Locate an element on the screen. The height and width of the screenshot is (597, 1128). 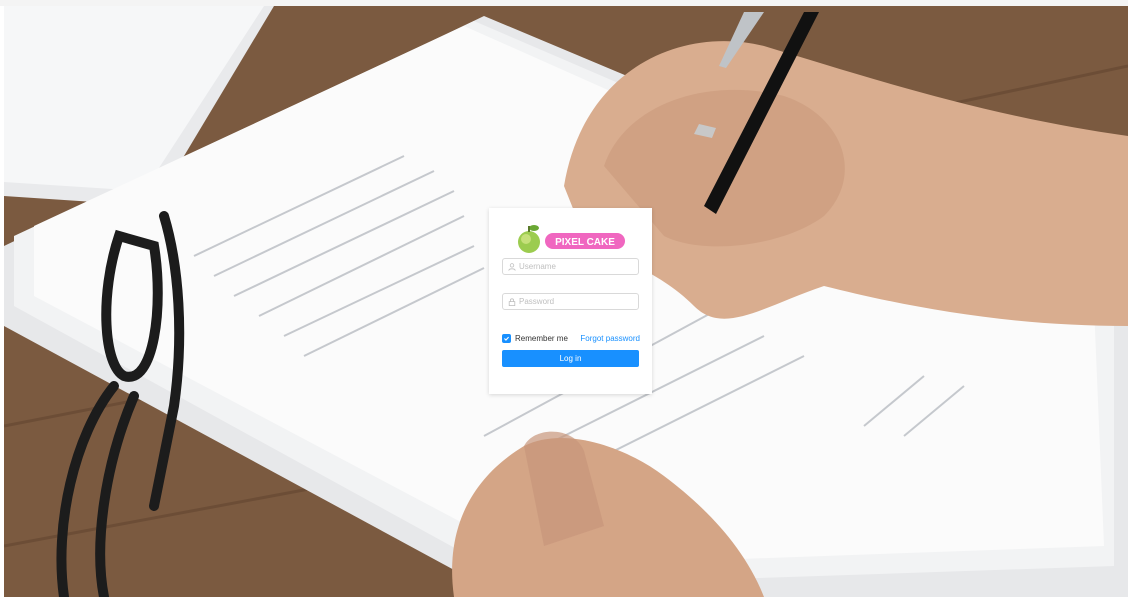
remember-label: Remember me is located at coordinates (541, 338).